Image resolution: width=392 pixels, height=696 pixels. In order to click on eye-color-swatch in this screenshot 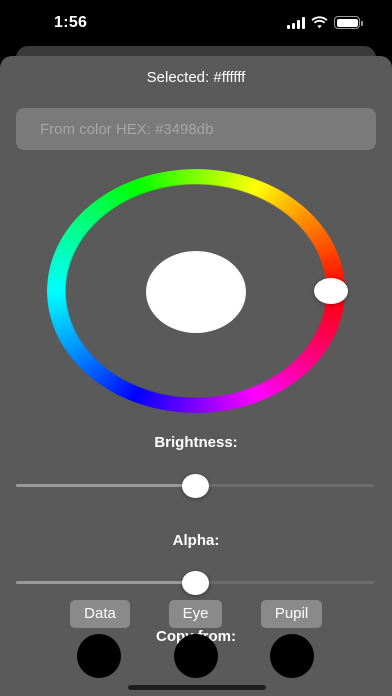, I will do `click(196, 656)`.